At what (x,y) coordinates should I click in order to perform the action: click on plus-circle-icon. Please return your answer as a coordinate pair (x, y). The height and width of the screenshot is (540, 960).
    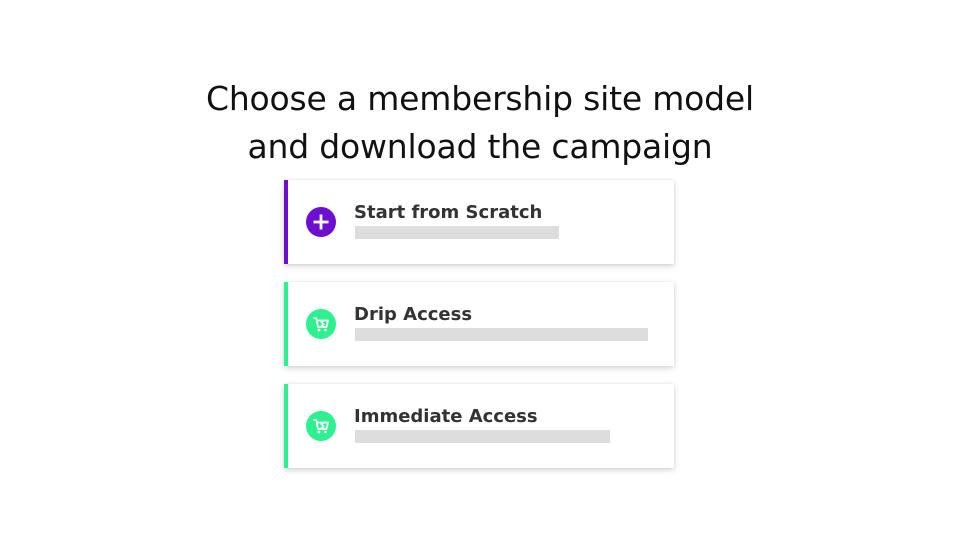
    Looking at the image, I should click on (321, 222).